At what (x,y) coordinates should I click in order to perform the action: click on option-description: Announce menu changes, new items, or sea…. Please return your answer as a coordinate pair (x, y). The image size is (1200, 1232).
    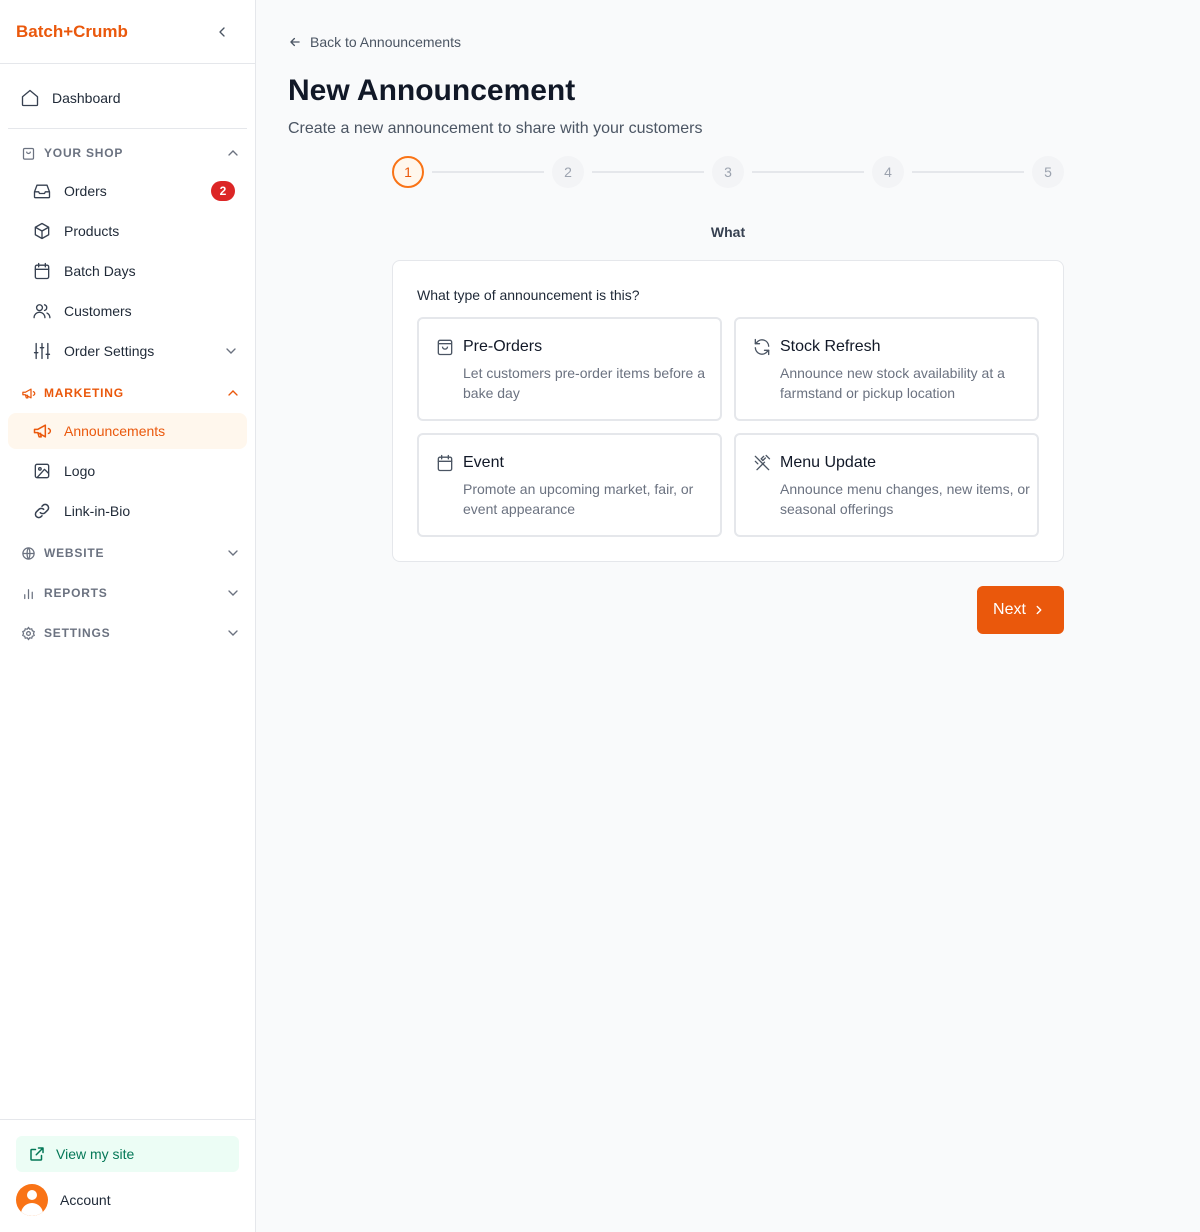
    Looking at the image, I should click on (905, 499).